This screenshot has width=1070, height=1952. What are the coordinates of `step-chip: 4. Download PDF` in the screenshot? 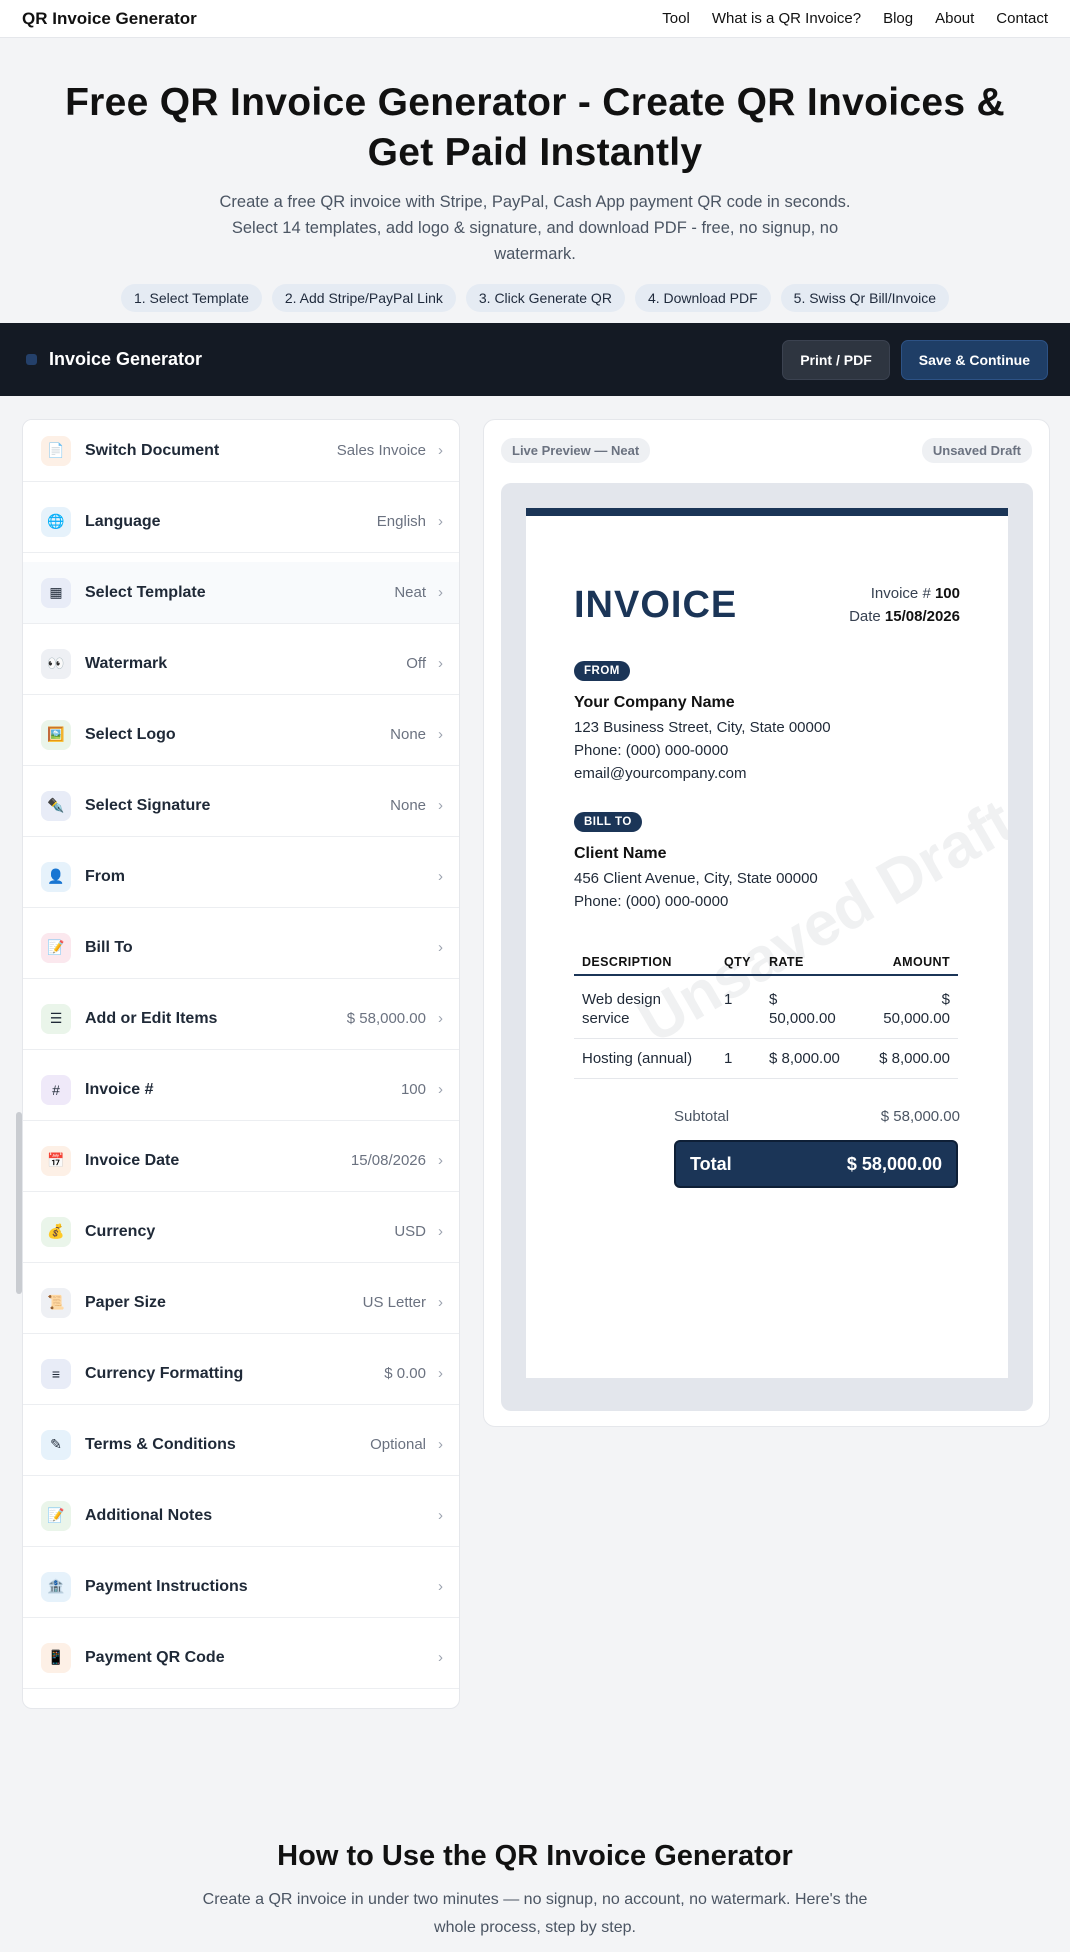 It's located at (702, 298).